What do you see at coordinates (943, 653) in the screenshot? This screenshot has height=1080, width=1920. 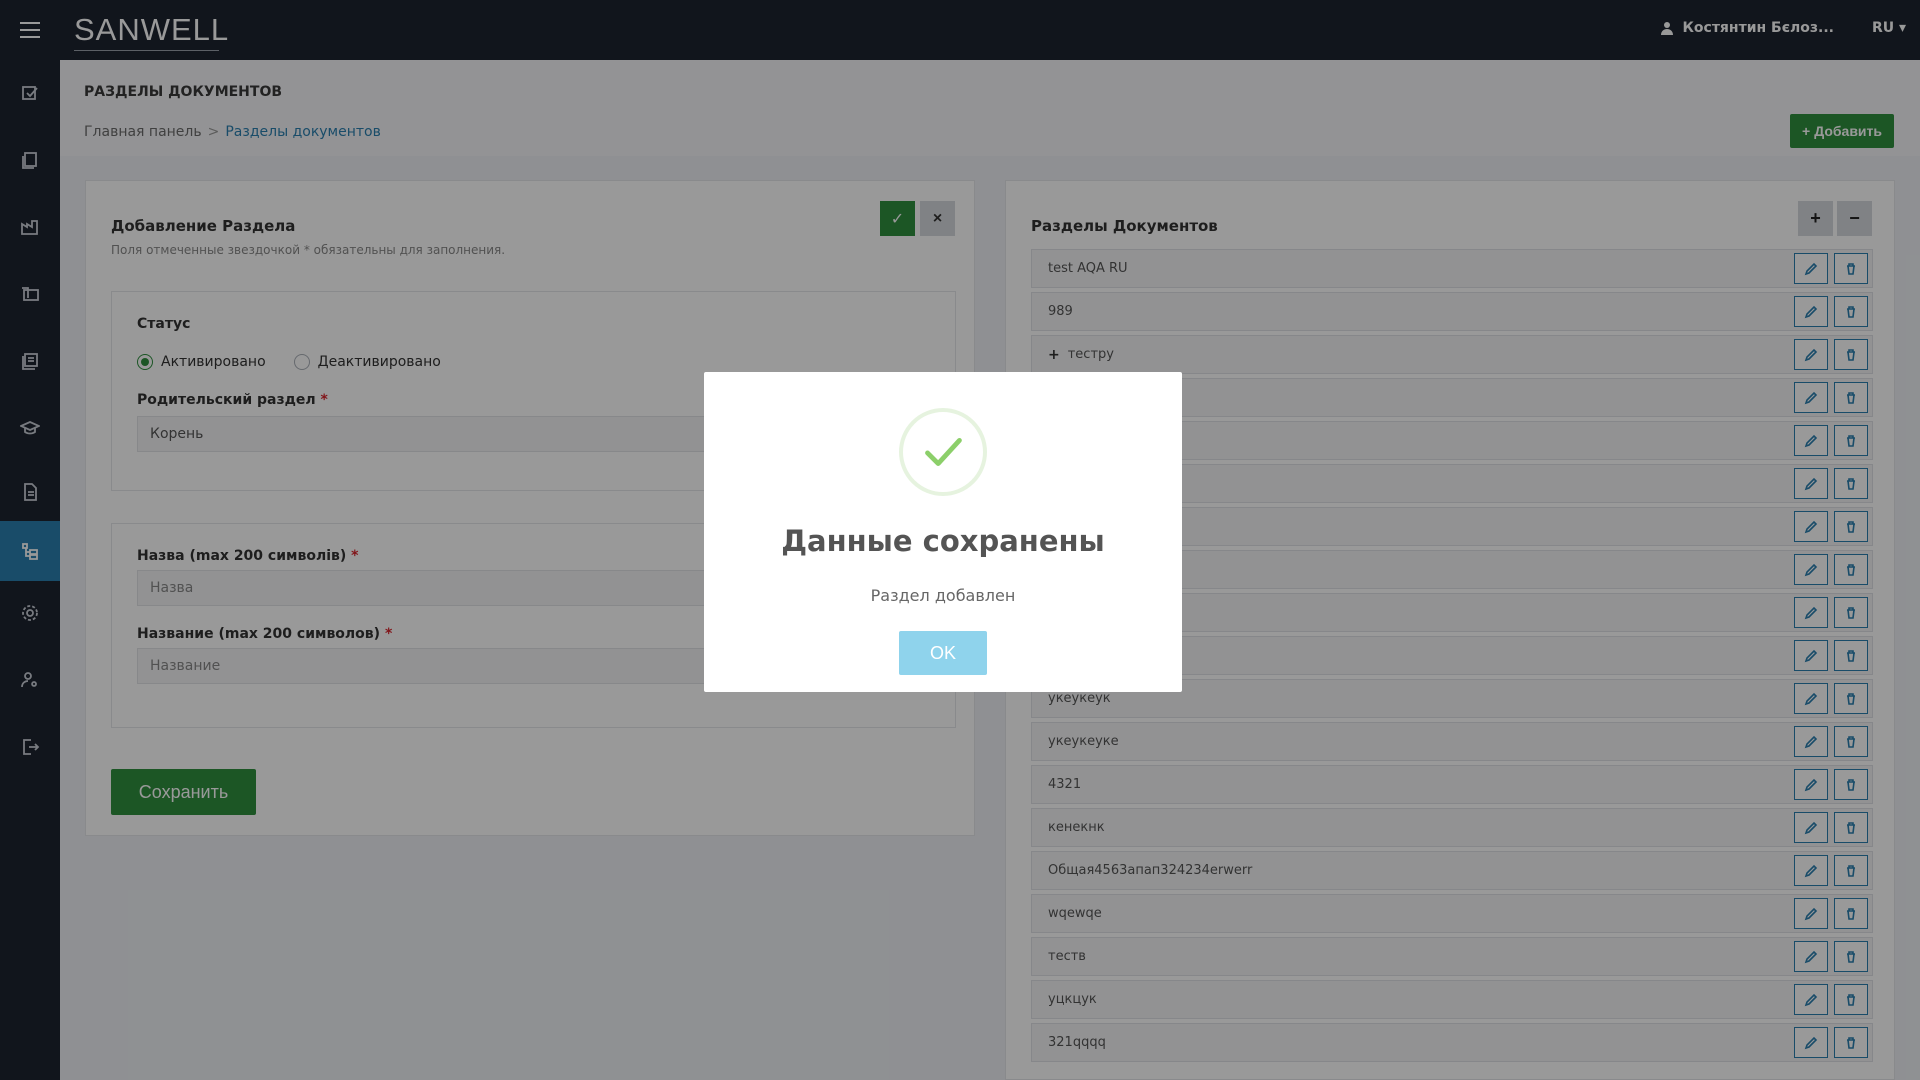 I see `ok-button: OK` at bounding box center [943, 653].